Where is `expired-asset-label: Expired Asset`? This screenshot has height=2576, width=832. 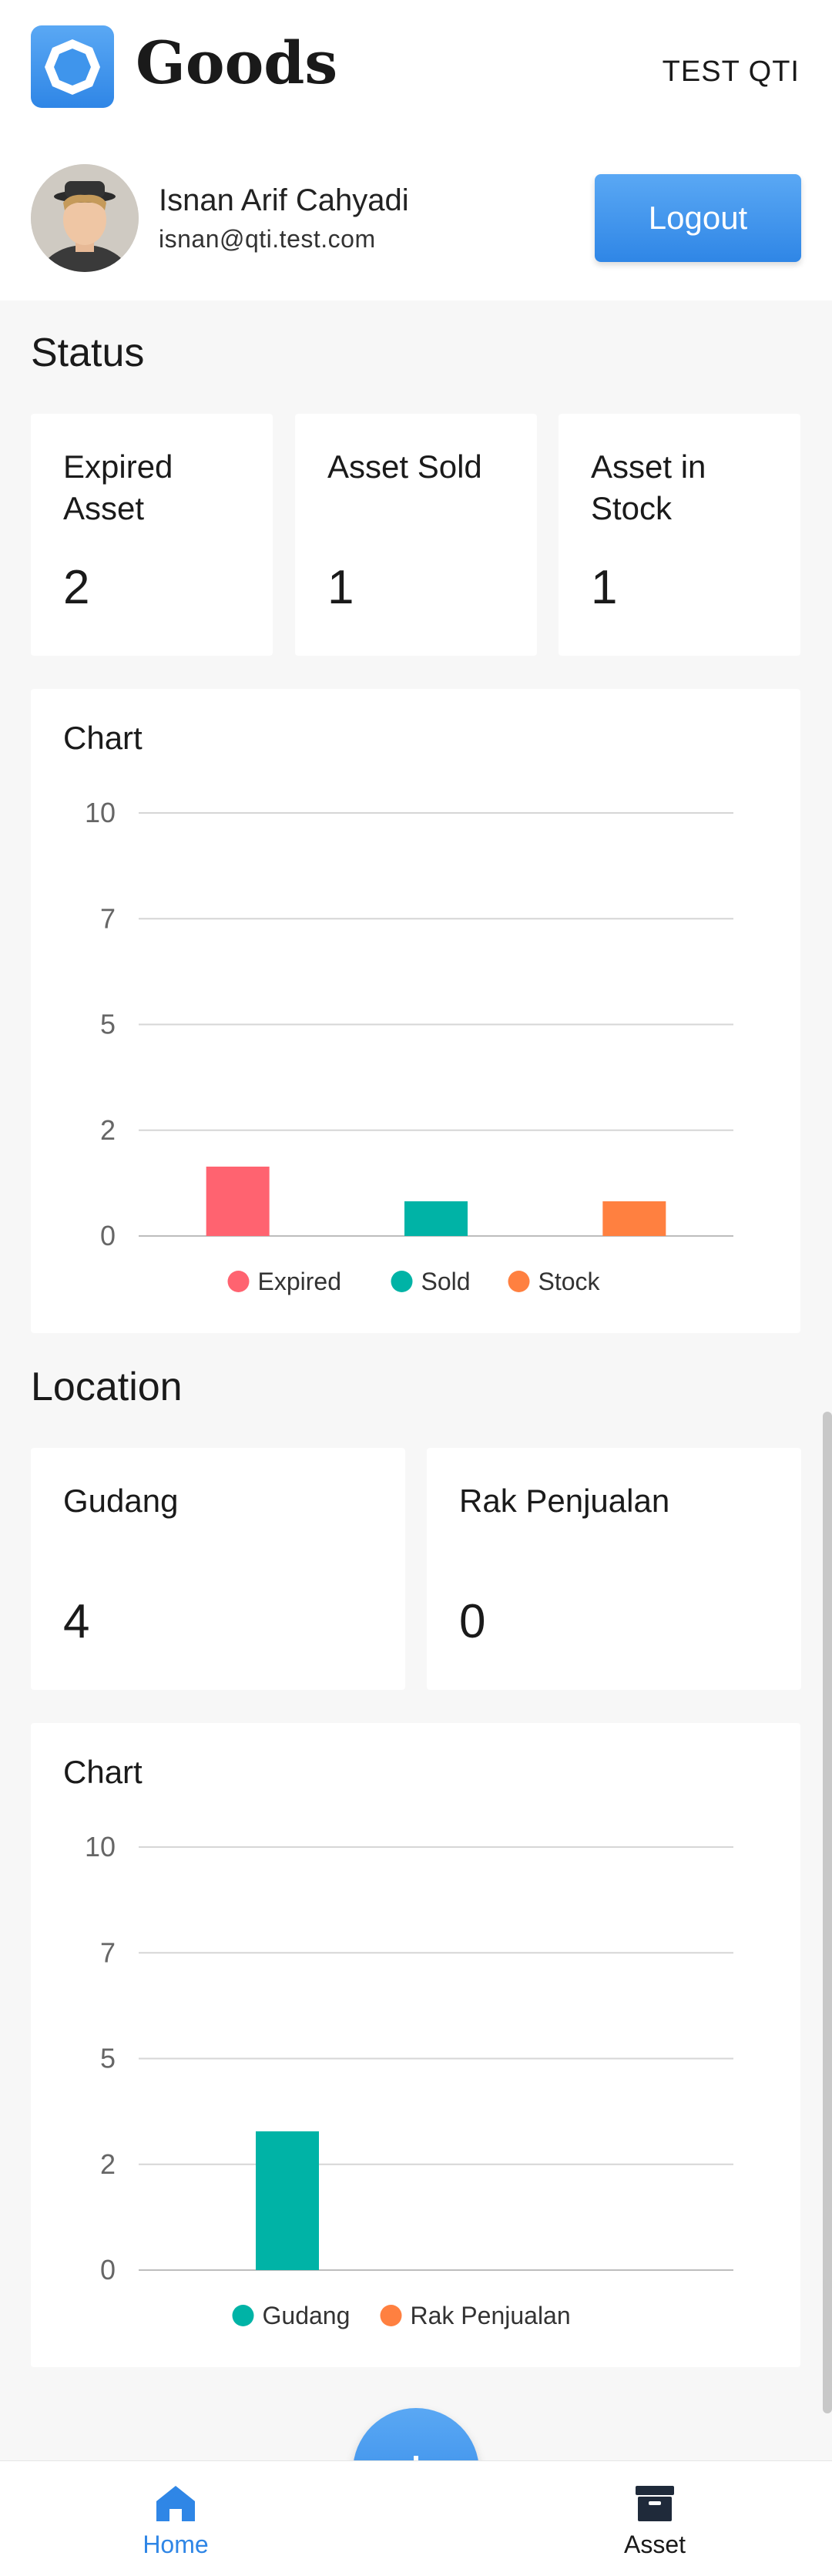 expired-asset-label: Expired Asset is located at coordinates (118, 487).